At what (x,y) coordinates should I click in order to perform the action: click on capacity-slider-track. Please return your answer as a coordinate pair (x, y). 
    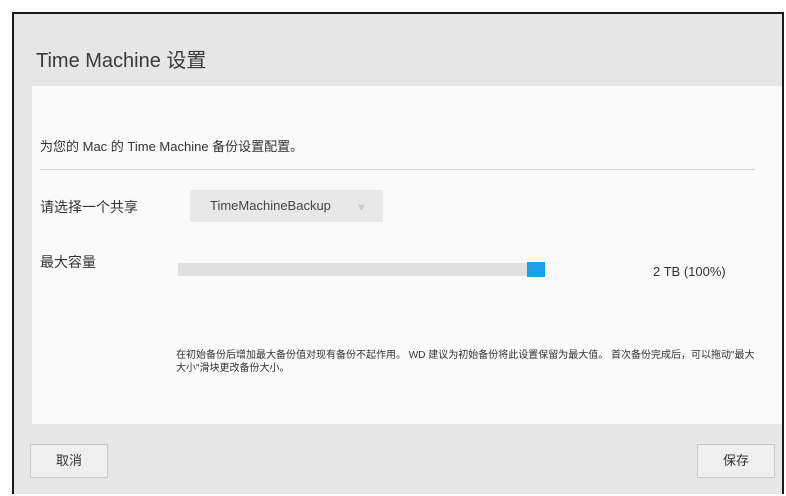
    Looking at the image, I should click on (352, 269).